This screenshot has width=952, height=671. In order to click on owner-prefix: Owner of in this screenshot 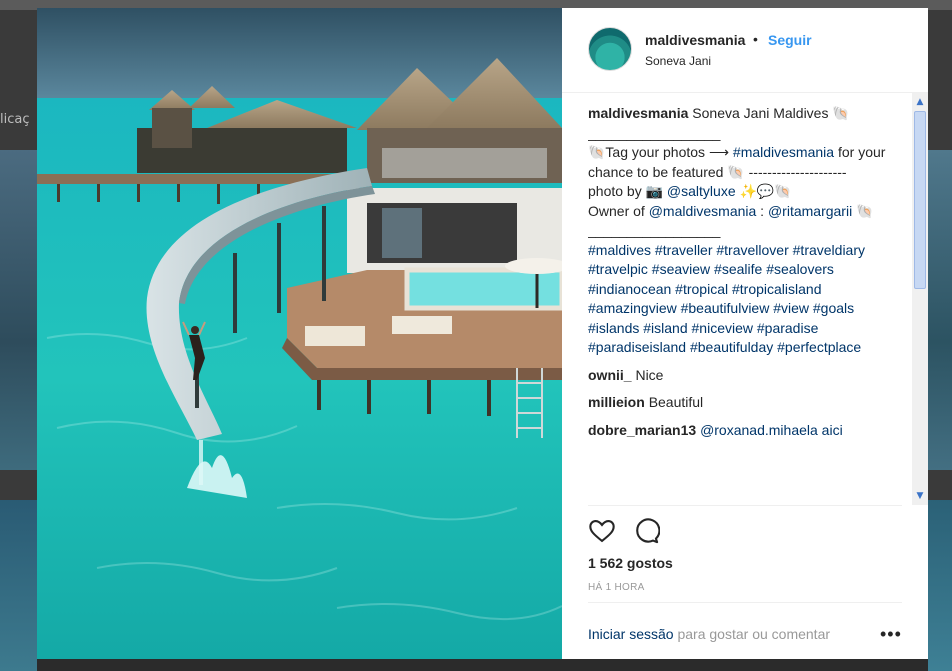, I will do `click(618, 210)`.